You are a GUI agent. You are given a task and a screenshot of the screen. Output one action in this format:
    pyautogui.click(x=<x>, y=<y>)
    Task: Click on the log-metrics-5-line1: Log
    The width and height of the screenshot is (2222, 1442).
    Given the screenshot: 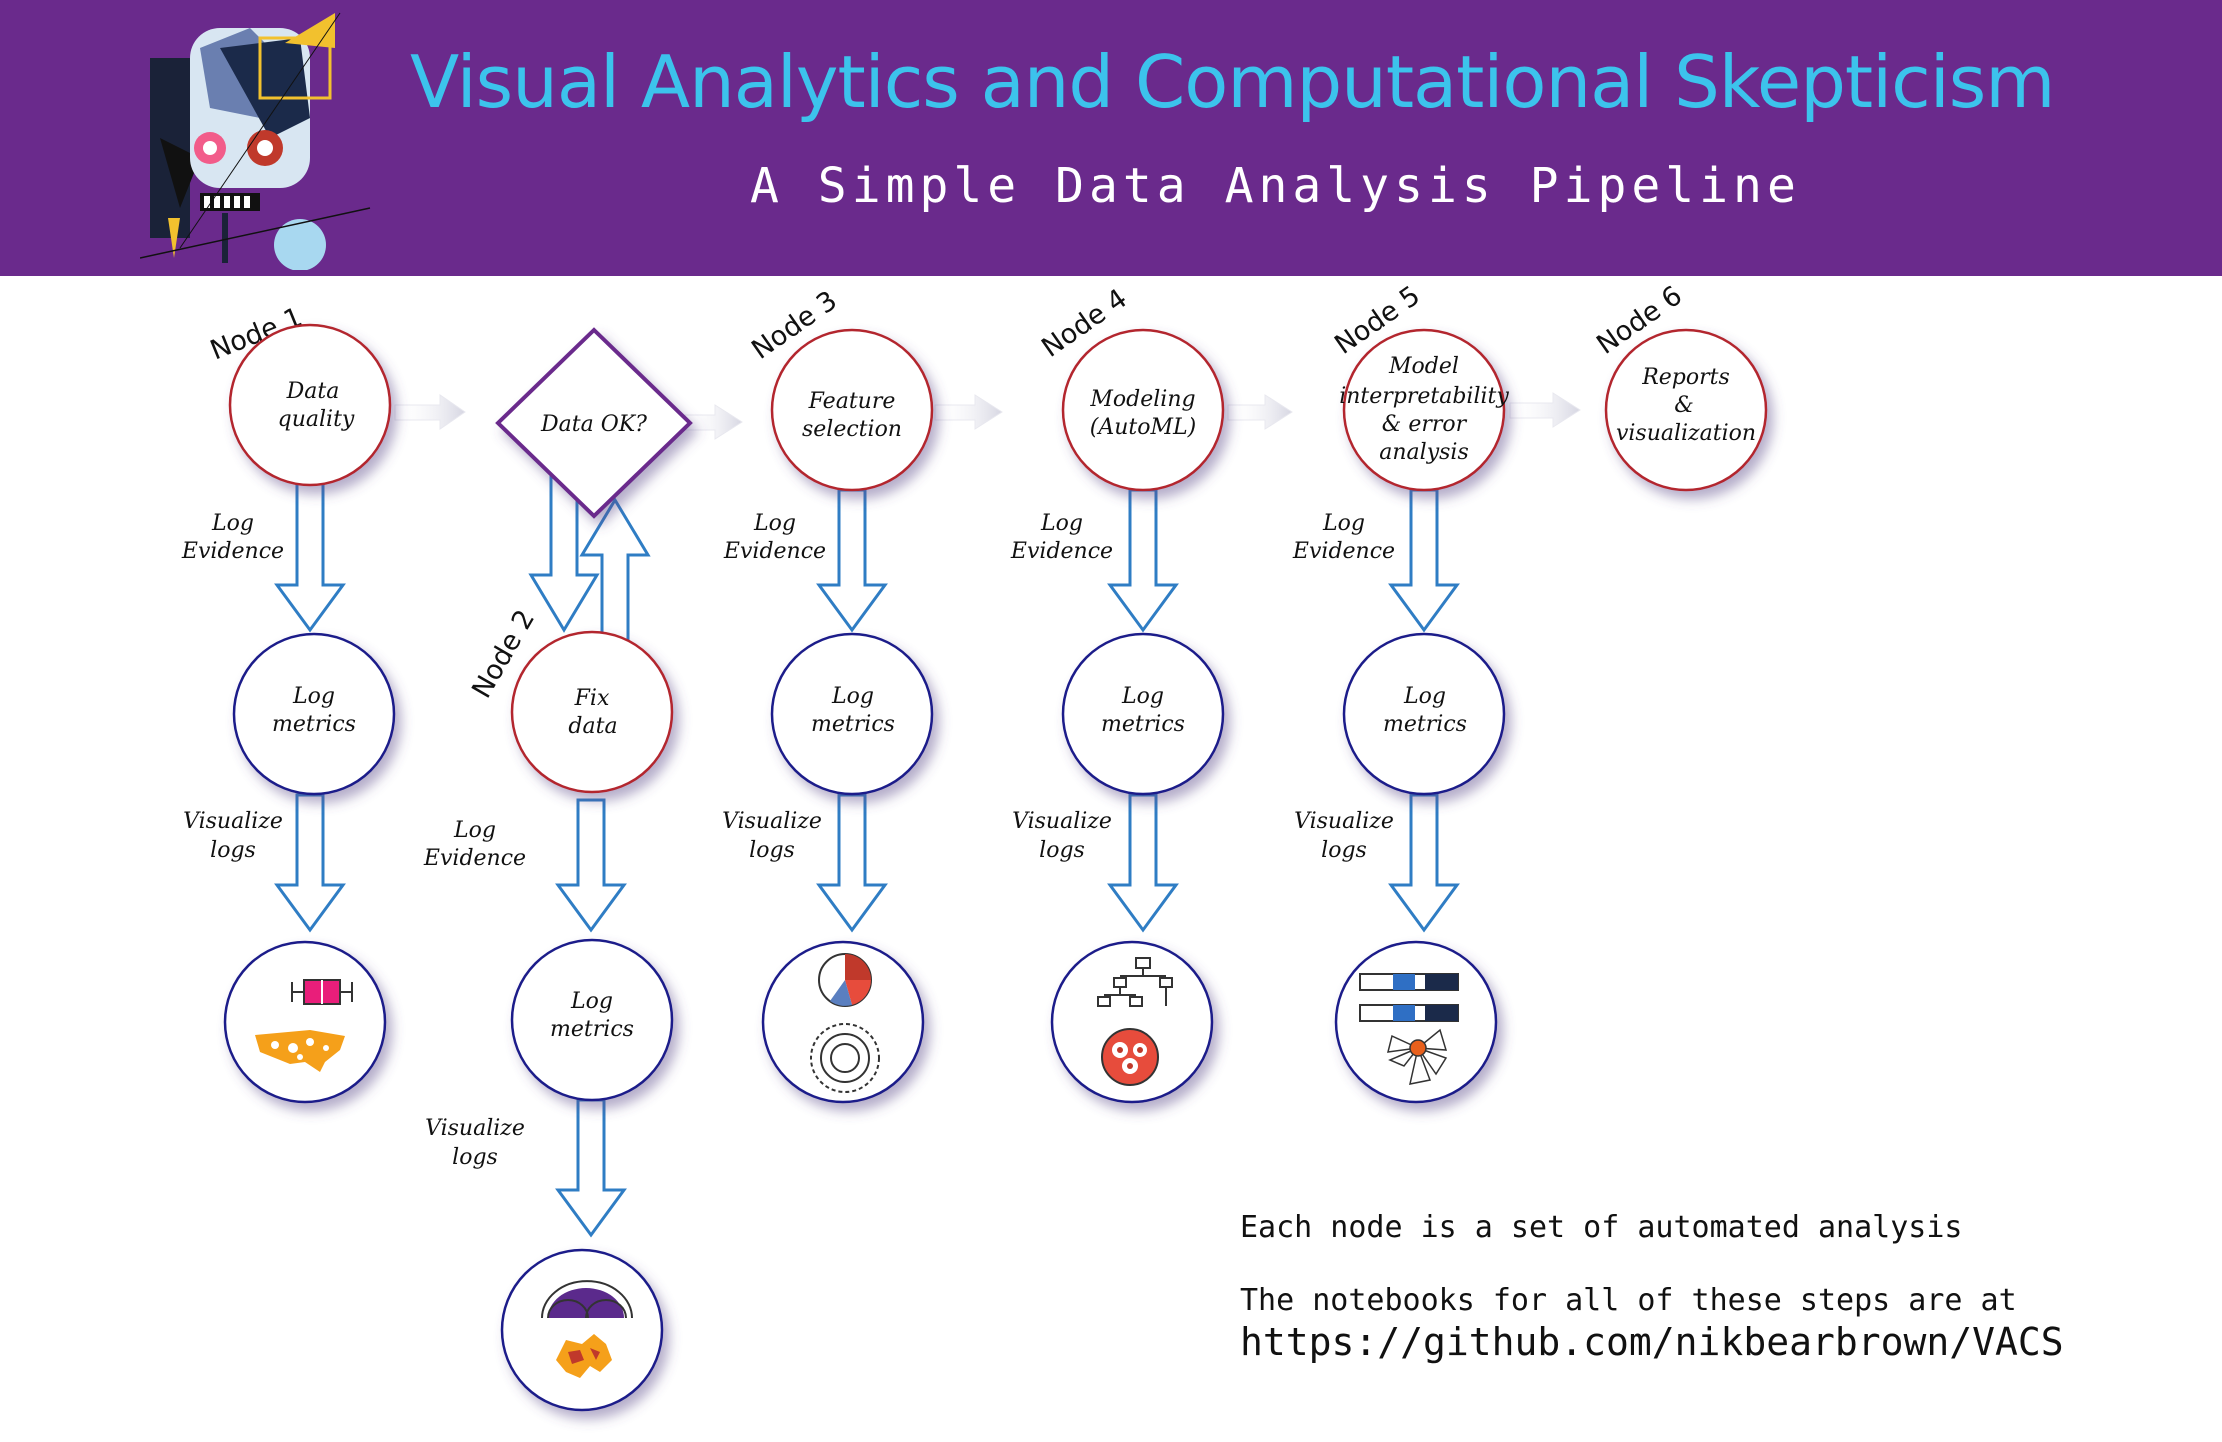 What is the action you would take?
    pyautogui.click(x=1424, y=696)
    